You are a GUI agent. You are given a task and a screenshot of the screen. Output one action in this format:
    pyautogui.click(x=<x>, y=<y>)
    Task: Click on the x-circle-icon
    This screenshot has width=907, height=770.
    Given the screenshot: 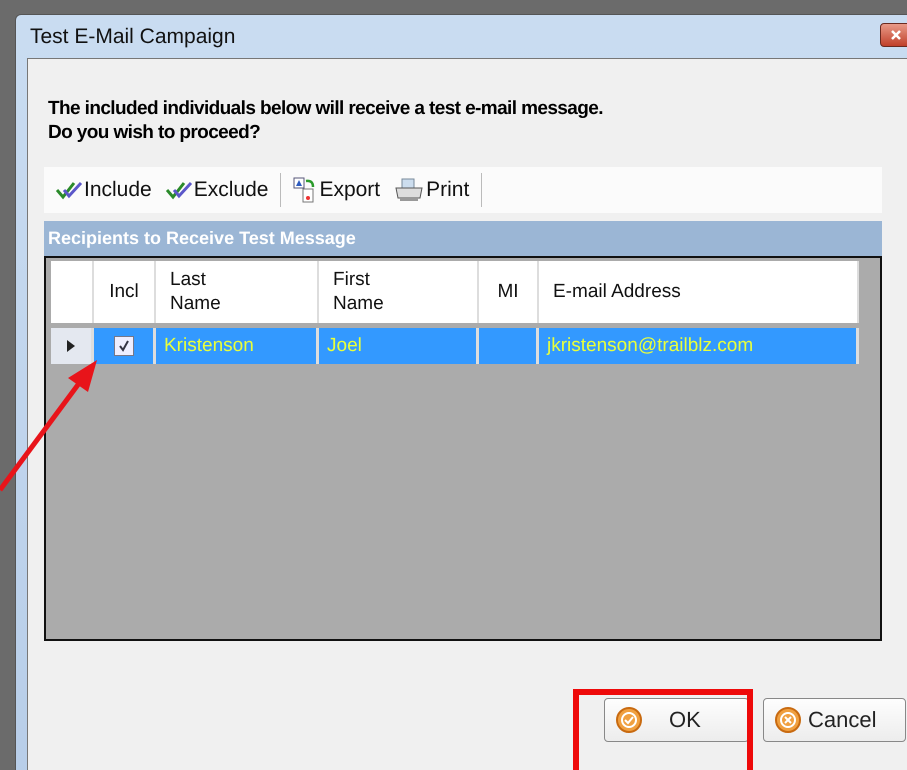 What is the action you would take?
    pyautogui.click(x=788, y=720)
    